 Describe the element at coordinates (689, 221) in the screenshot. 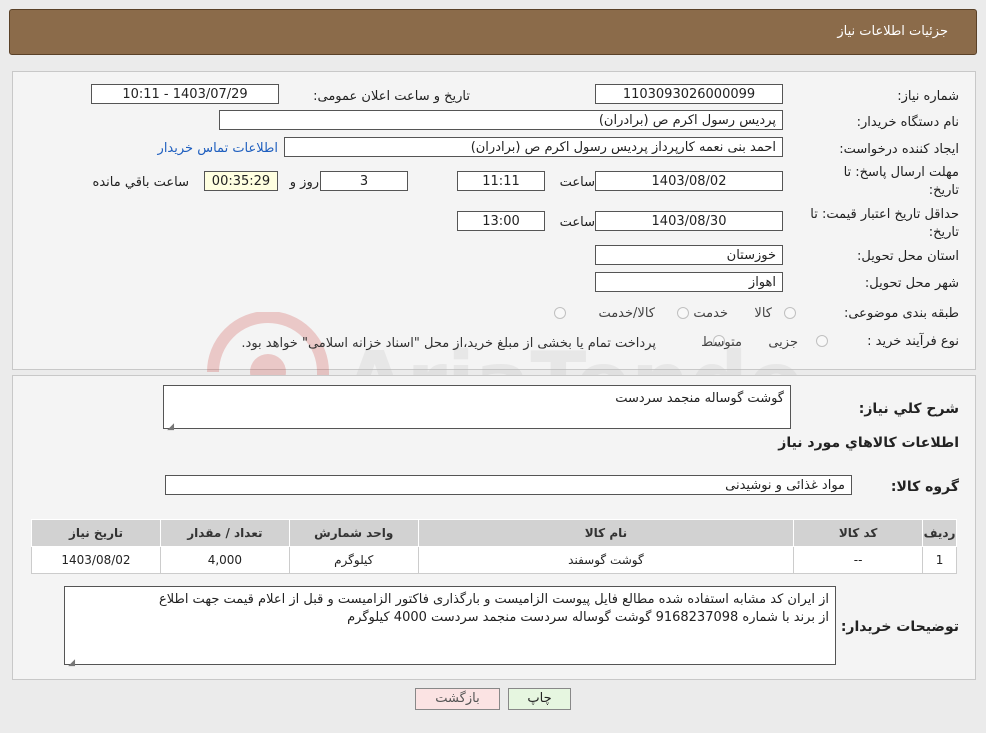

I see `validity-date-field: 1403/08/30` at that location.